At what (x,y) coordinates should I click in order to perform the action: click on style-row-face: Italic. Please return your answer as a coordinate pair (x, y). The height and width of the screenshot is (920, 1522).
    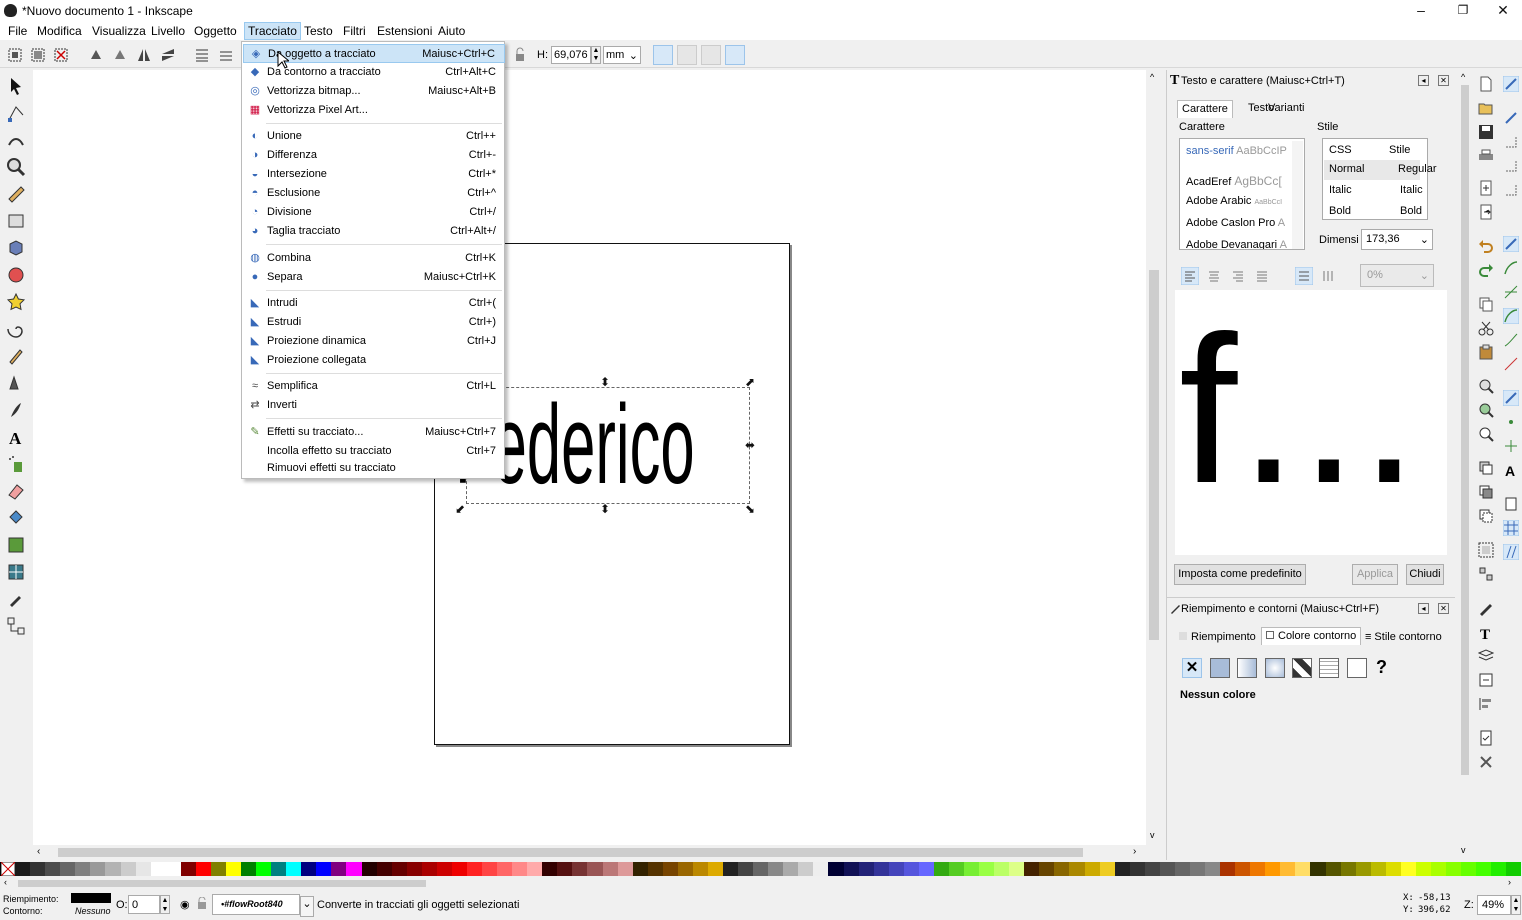
    Looking at the image, I should click on (1411, 190).